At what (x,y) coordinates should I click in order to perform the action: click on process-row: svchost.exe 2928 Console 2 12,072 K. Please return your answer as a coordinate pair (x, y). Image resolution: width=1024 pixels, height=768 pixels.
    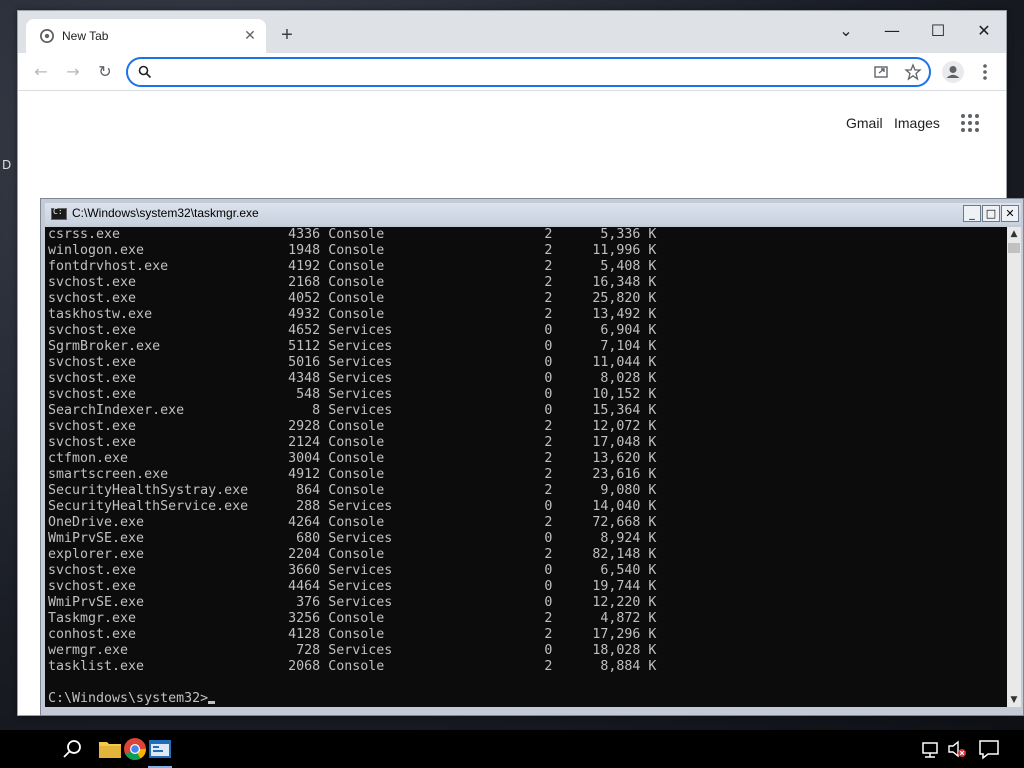
    Looking at the image, I should click on (352, 426).